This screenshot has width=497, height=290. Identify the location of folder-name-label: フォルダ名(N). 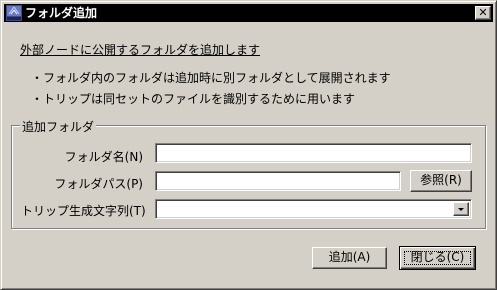
(103, 157).